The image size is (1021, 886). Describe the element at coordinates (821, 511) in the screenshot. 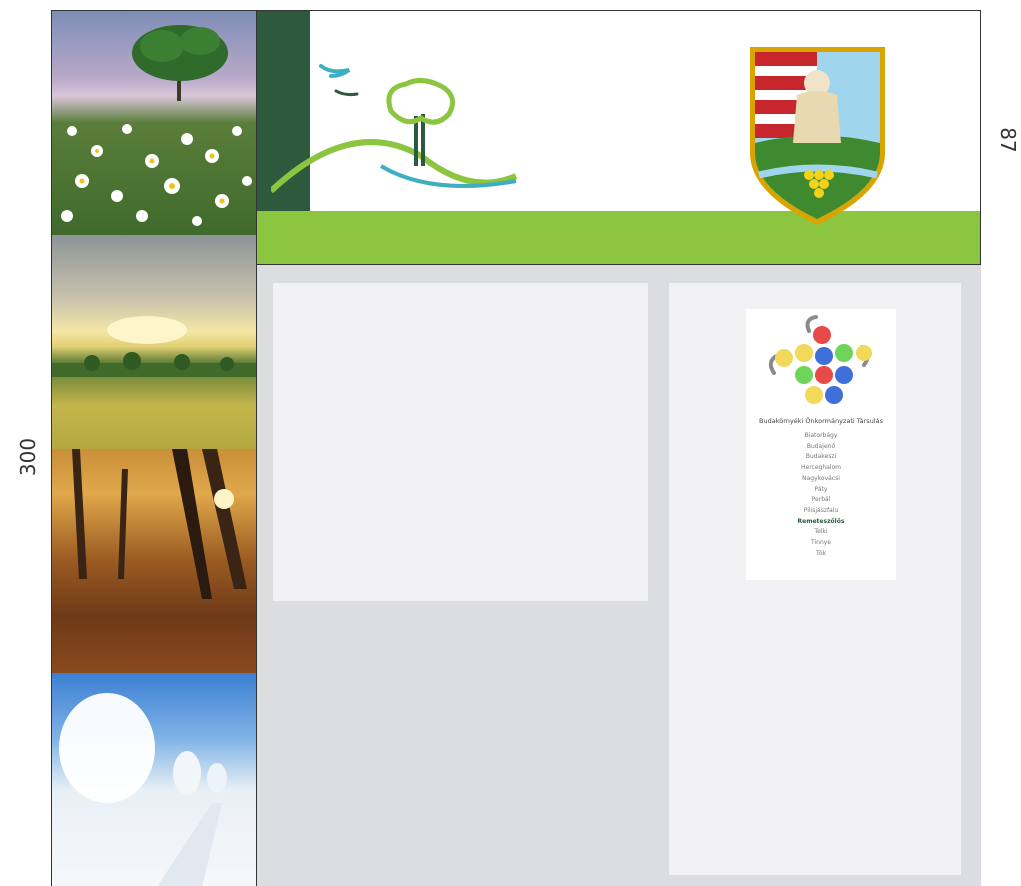

I see `town-link: Pilisjászfalu` at that location.